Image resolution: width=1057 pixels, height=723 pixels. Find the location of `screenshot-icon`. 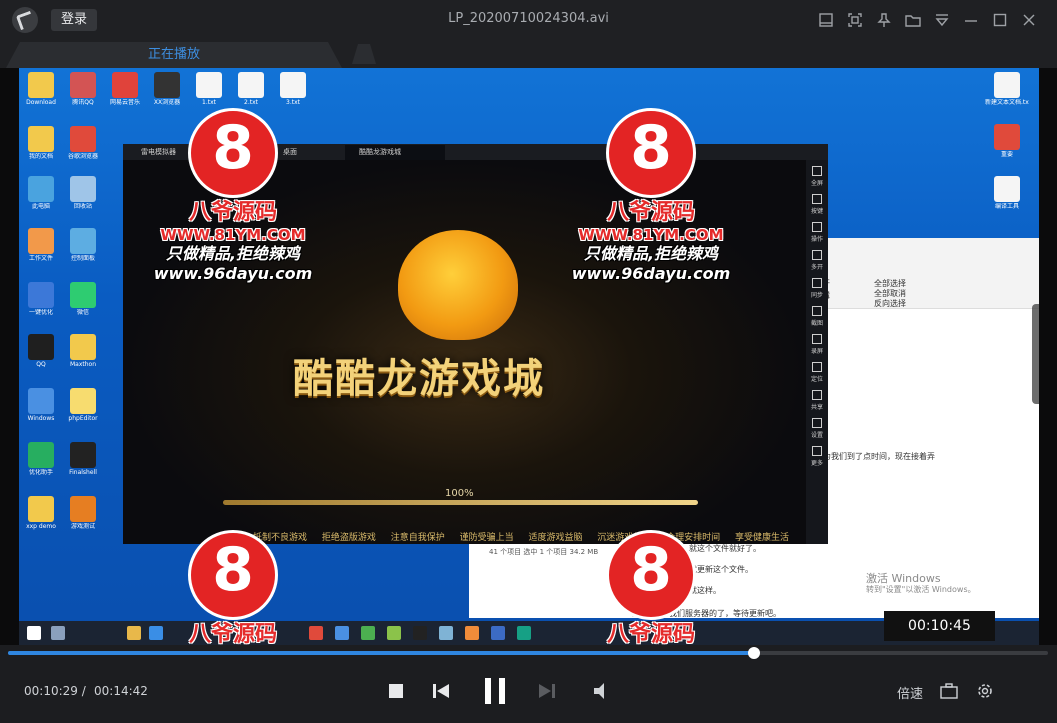

screenshot-icon is located at coordinates (854, 20).